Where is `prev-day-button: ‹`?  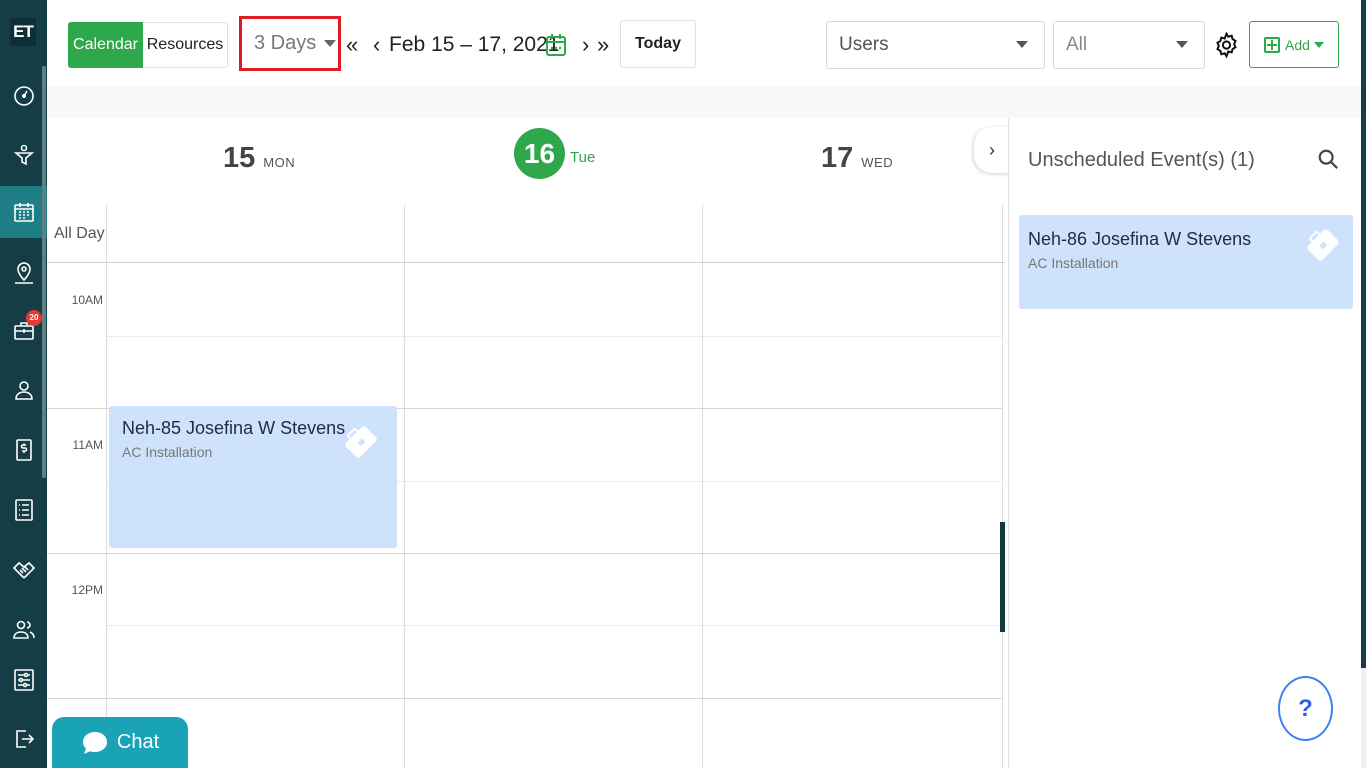
prev-day-button: ‹ is located at coordinates (376, 45).